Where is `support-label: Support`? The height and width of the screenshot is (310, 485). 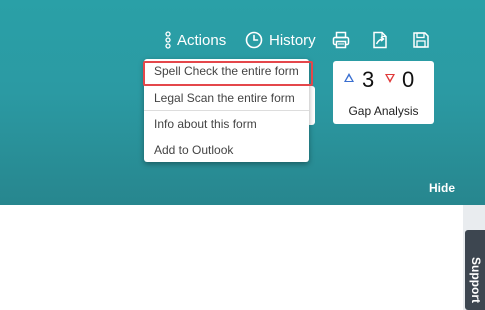
support-label: Support is located at coordinates (476, 280).